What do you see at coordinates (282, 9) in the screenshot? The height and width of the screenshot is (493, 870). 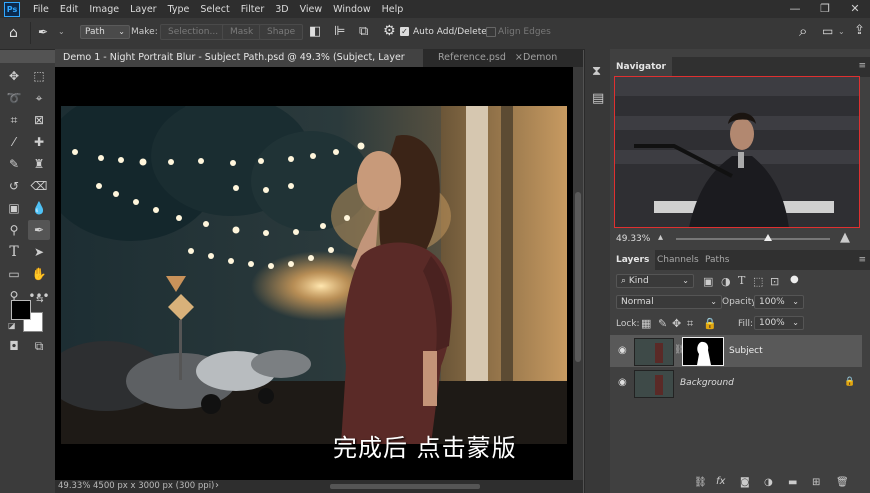 I see `menu-3d: 3D` at bounding box center [282, 9].